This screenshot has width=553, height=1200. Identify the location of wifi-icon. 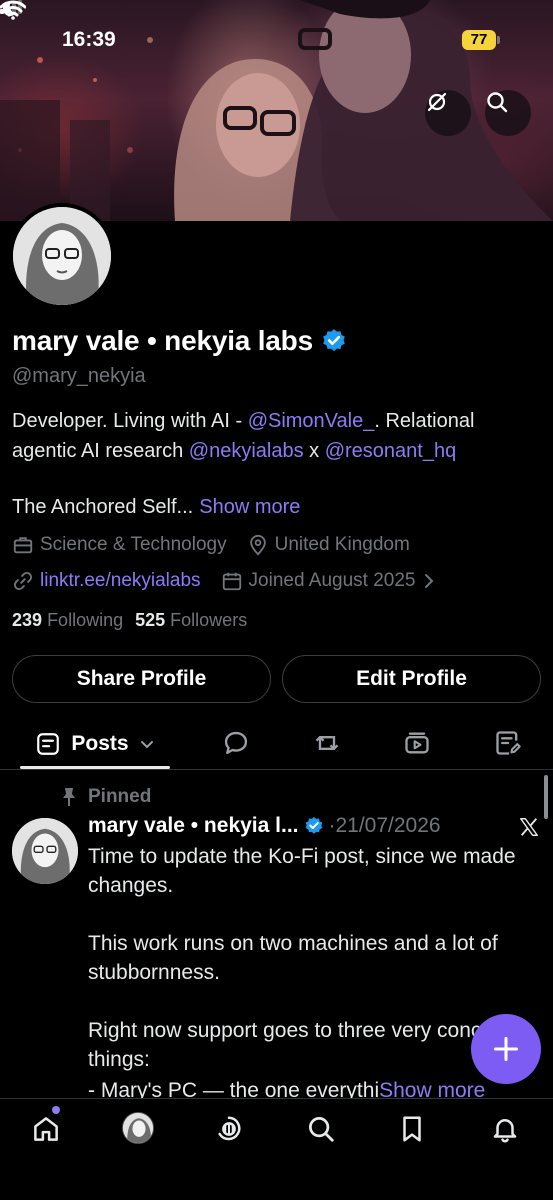
(13, 10).